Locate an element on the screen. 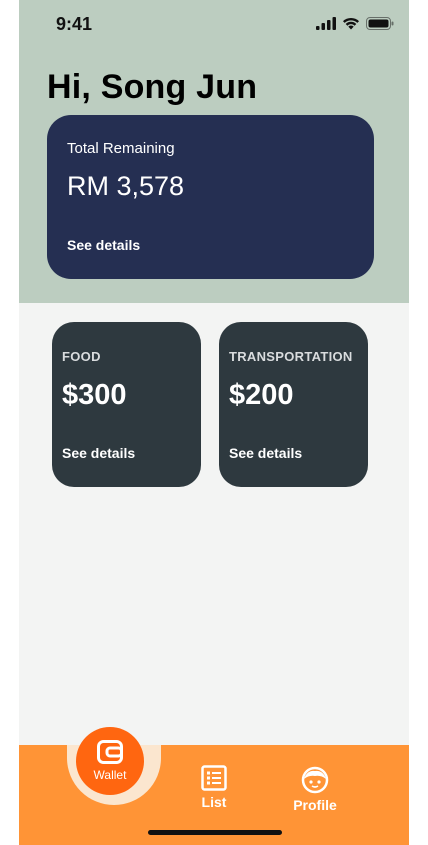 The width and height of the screenshot is (428, 845). nav-wallet-button: Wallet is located at coordinates (110, 761).